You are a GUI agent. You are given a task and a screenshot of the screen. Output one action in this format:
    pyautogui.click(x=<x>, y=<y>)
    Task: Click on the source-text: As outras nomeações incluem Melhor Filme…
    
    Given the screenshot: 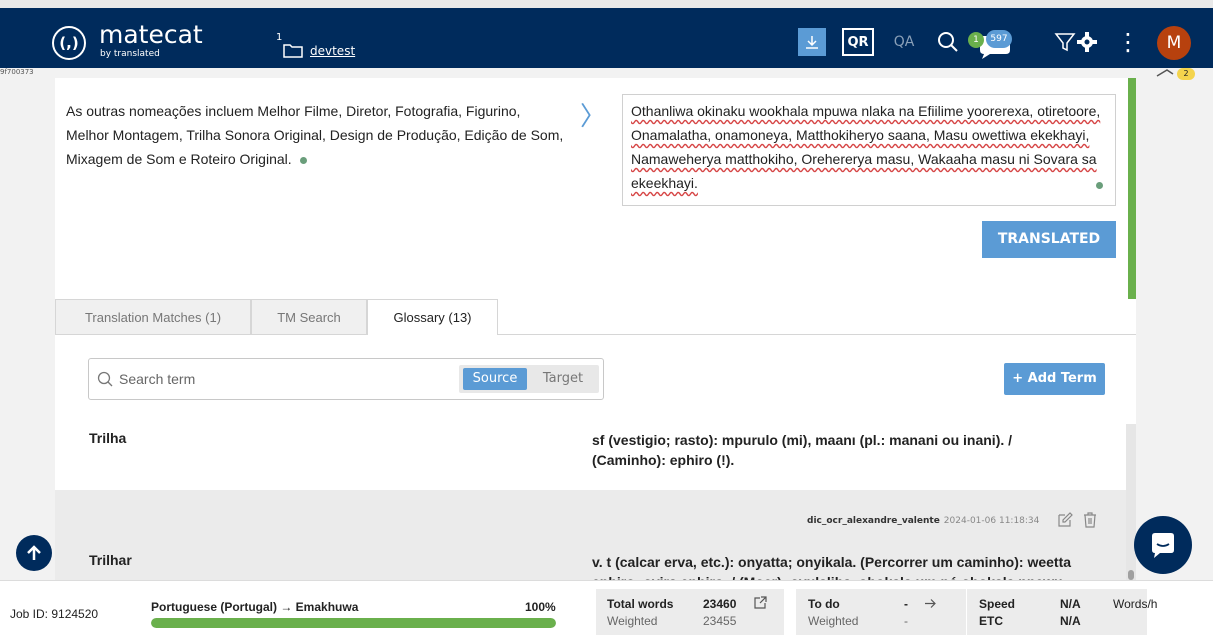 What is the action you would take?
    pyautogui.click(x=315, y=135)
    